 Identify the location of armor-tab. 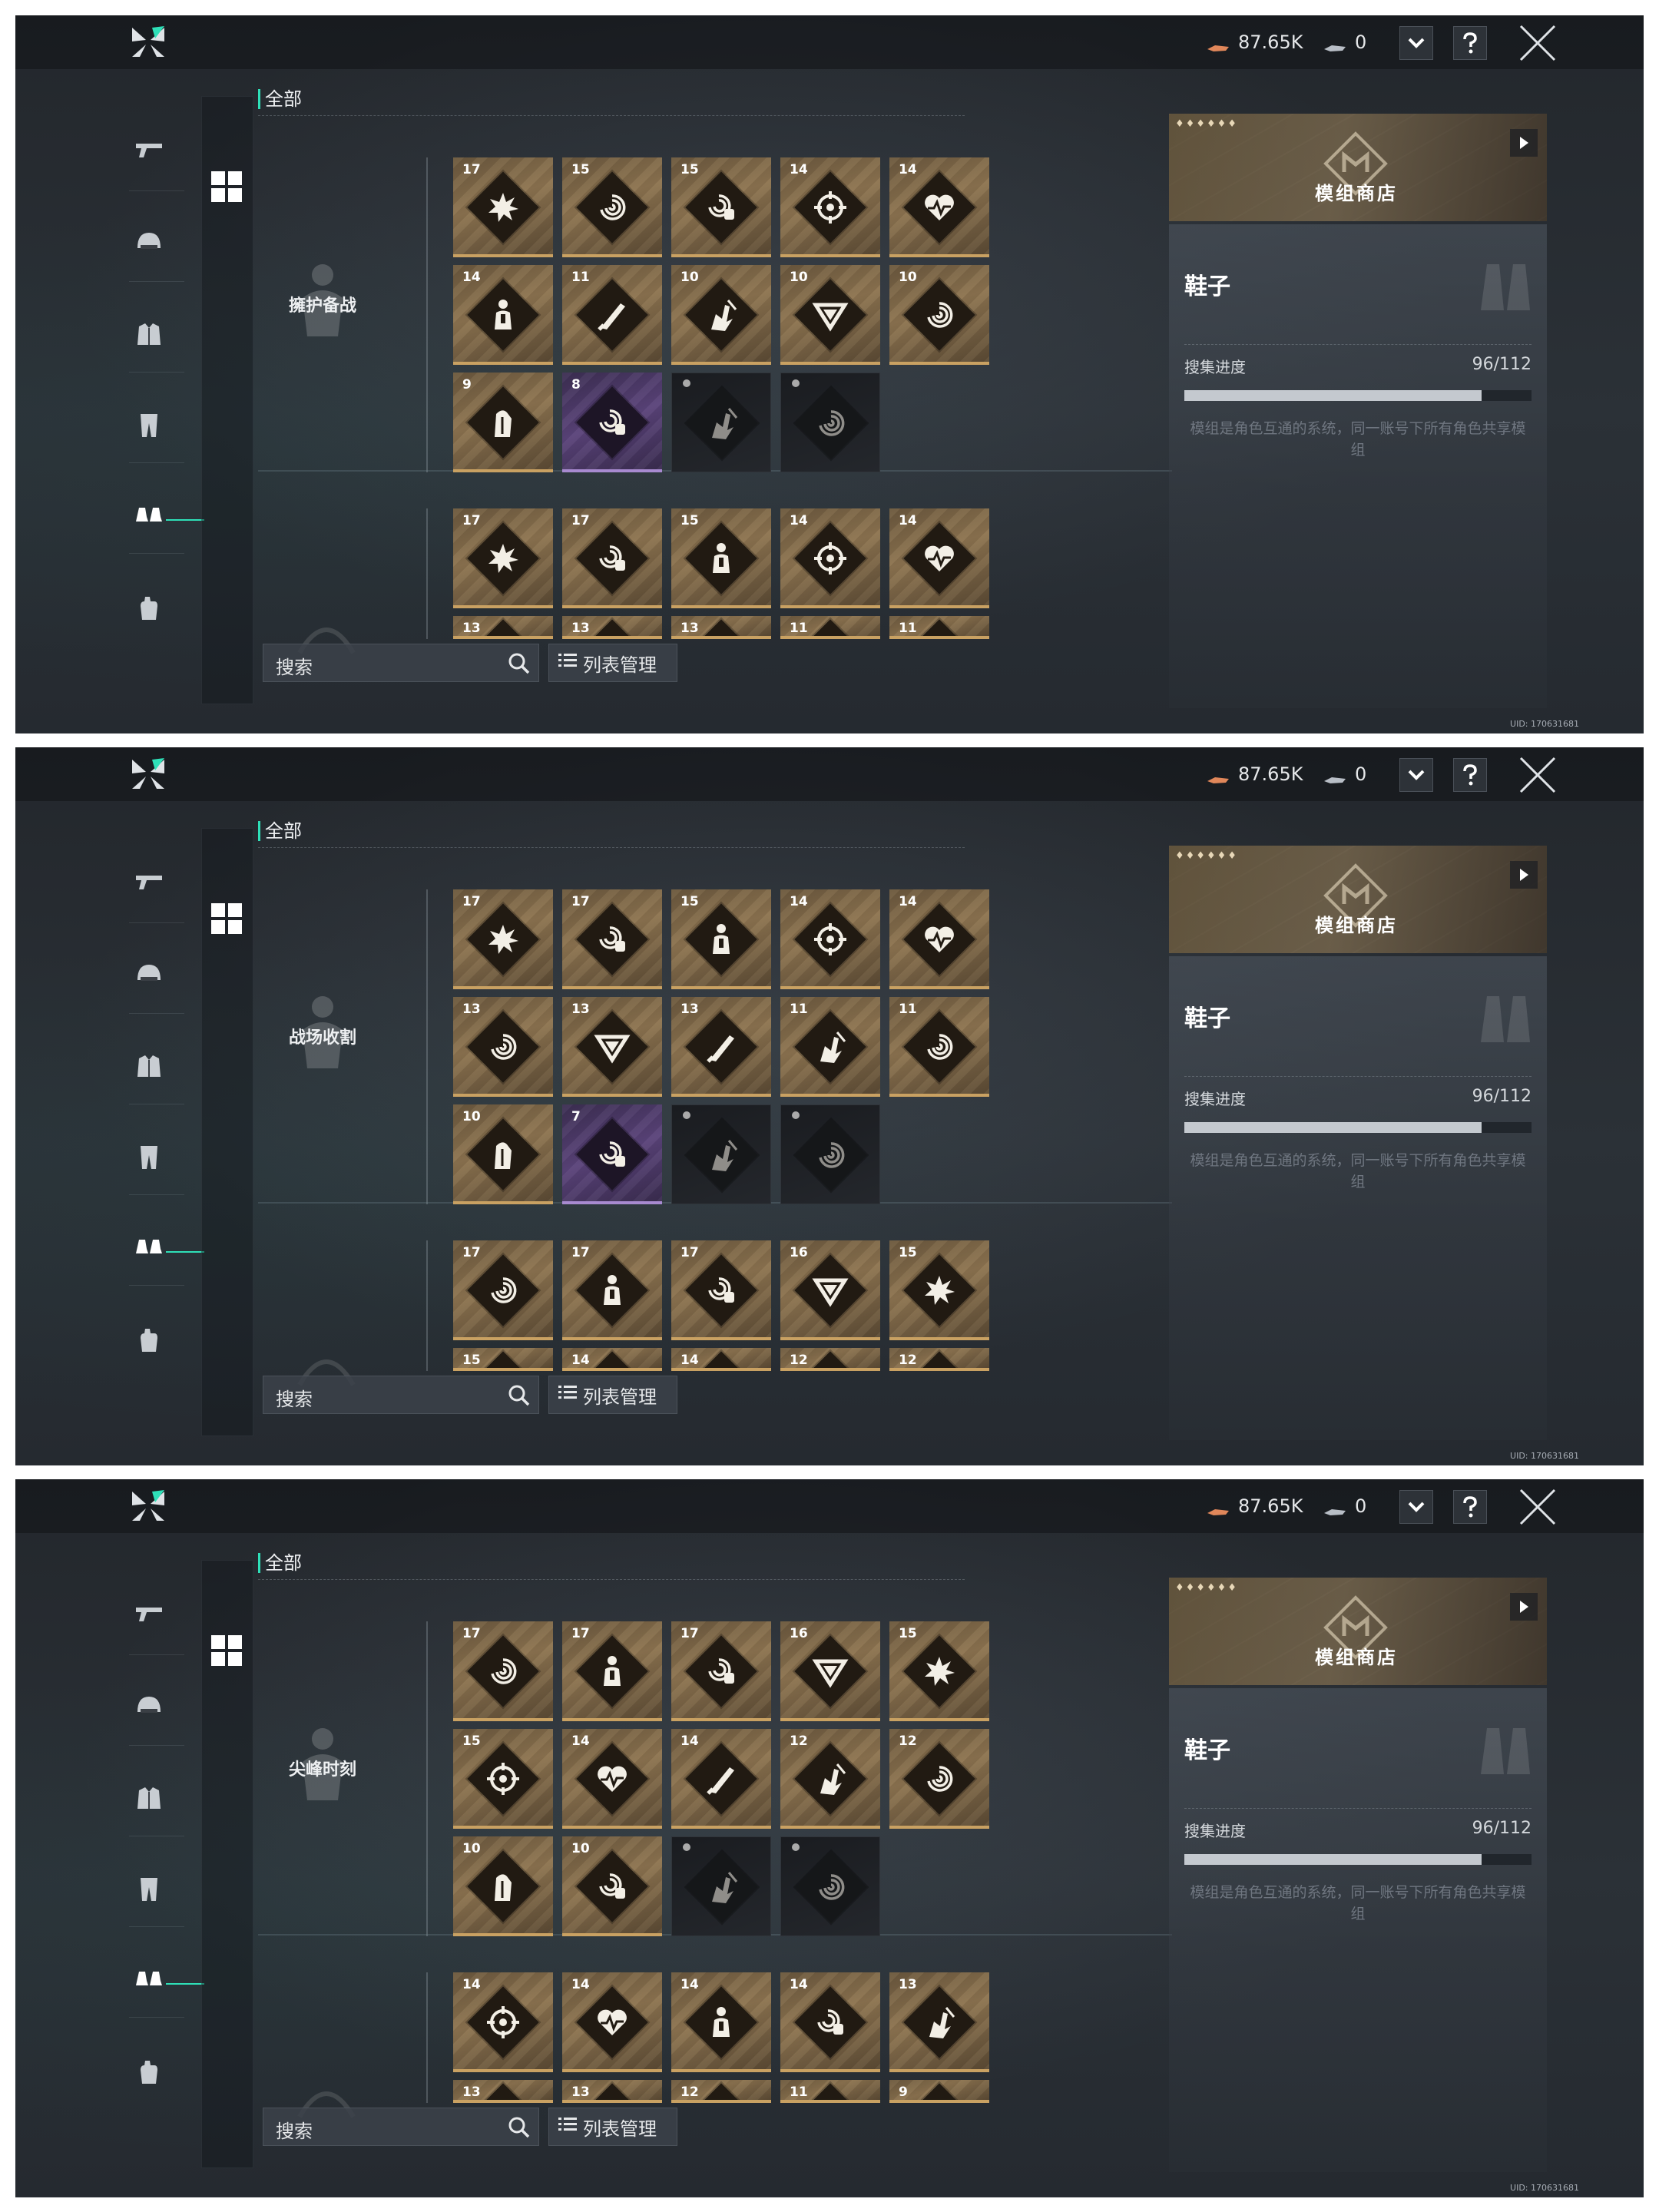
(149, 336).